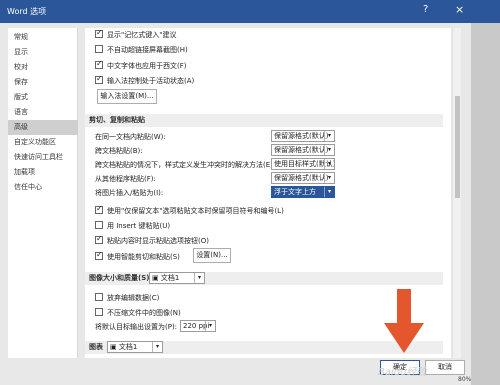 The image size is (500, 385). What do you see at coordinates (303, 164) in the screenshot?
I see `style-conflict-select: 使用目标样式(默认) ▾` at bounding box center [303, 164].